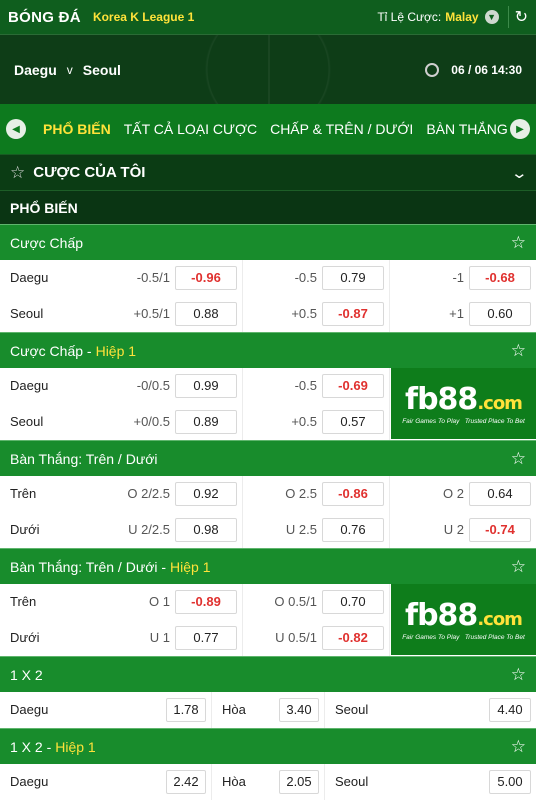 The height and width of the screenshot is (800, 536). Describe the element at coordinates (206, 421) in the screenshot. I see `odds-button: 0.89` at that location.